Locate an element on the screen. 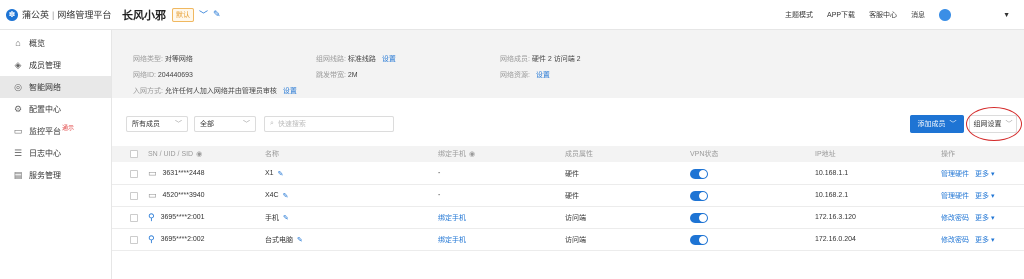 The image size is (1024, 279). col-attr: 成员属性 is located at coordinates (579, 154).